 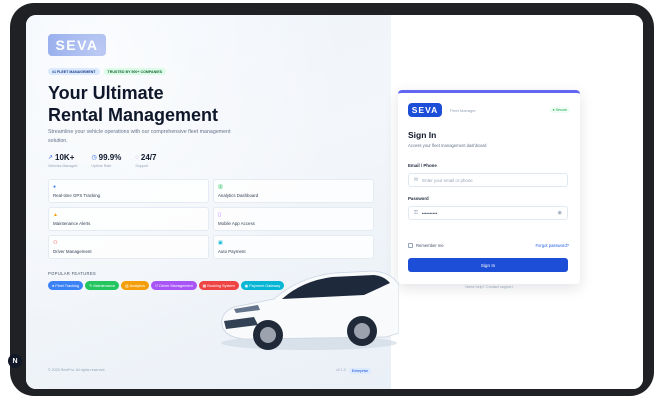 What do you see at coordinates (560, 213) in the screenshot?
I see `eye-icon: ◉` at bounding box center [560, 213].